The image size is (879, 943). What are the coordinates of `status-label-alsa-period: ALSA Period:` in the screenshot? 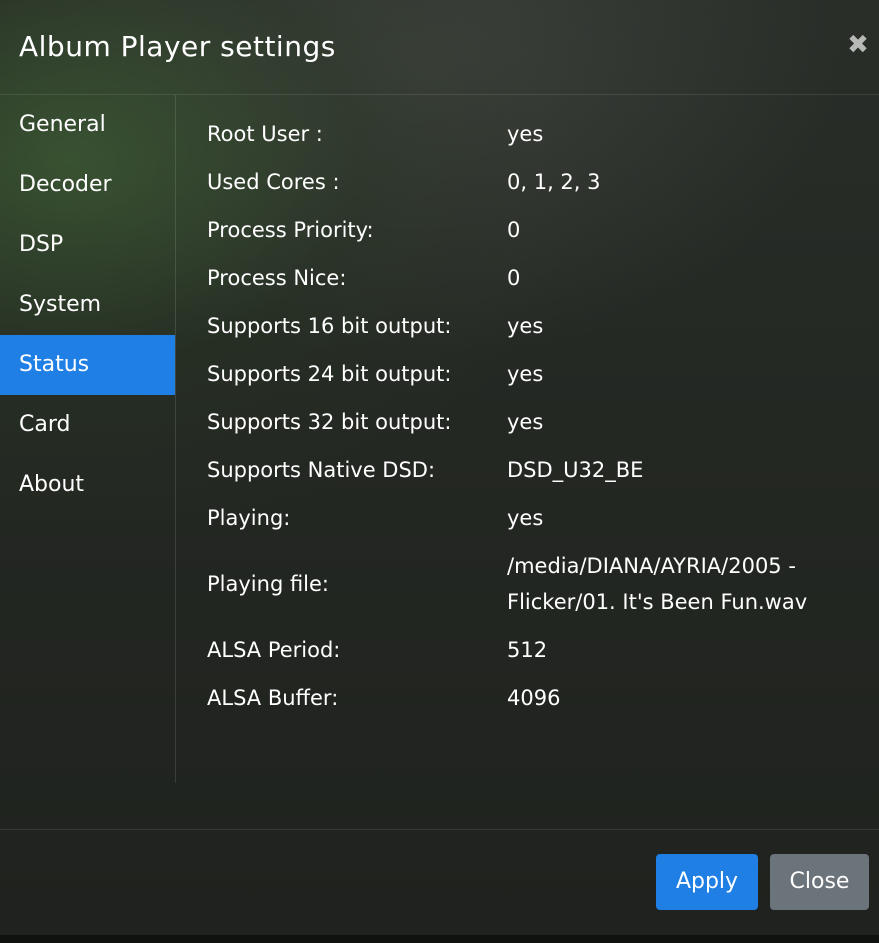 It's located at (274, 650).